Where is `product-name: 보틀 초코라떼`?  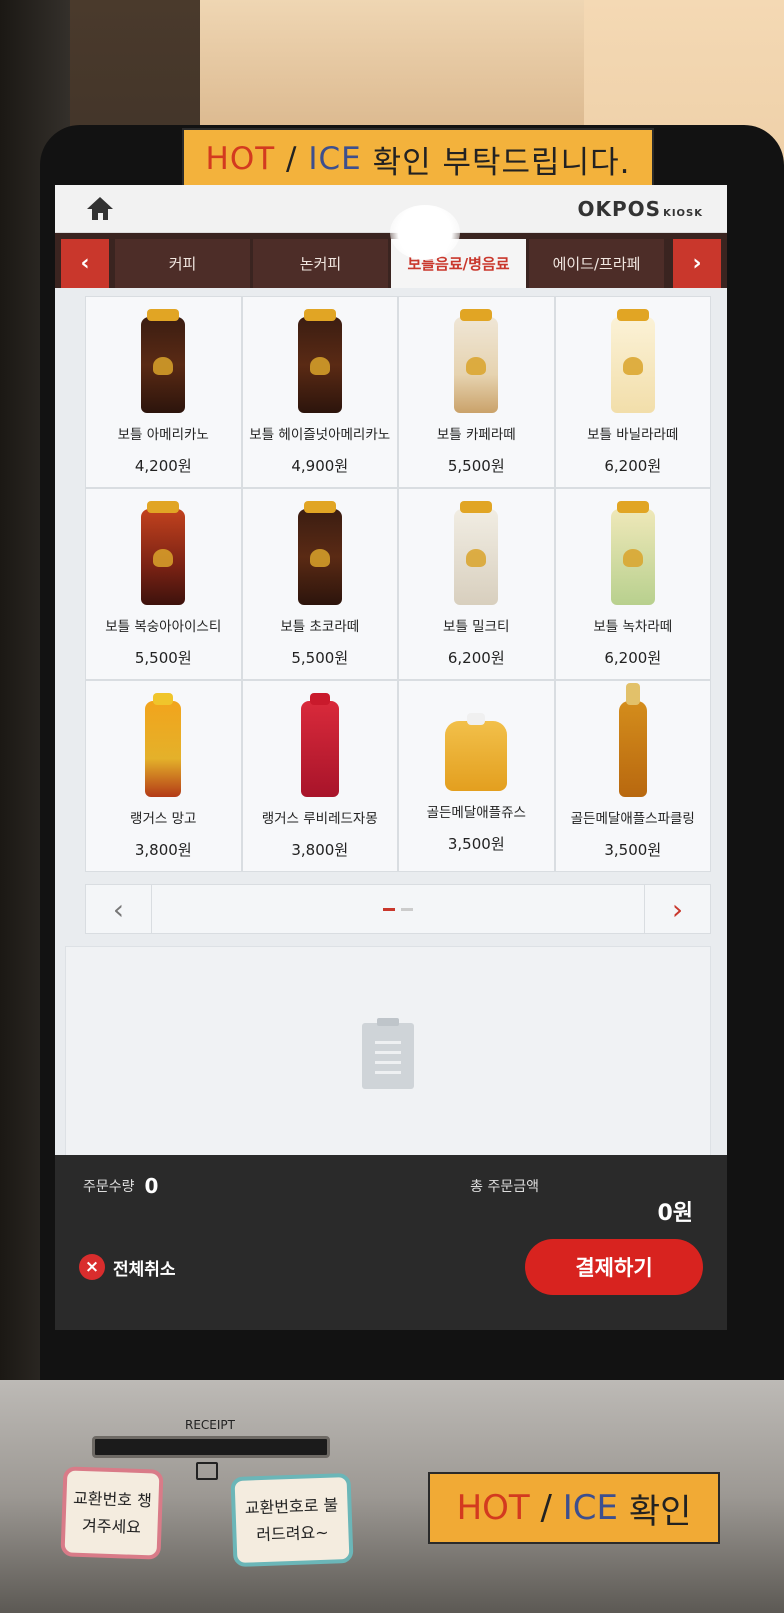 product-name: 보틀 초코라떼 is located at coordinates (320, 627).